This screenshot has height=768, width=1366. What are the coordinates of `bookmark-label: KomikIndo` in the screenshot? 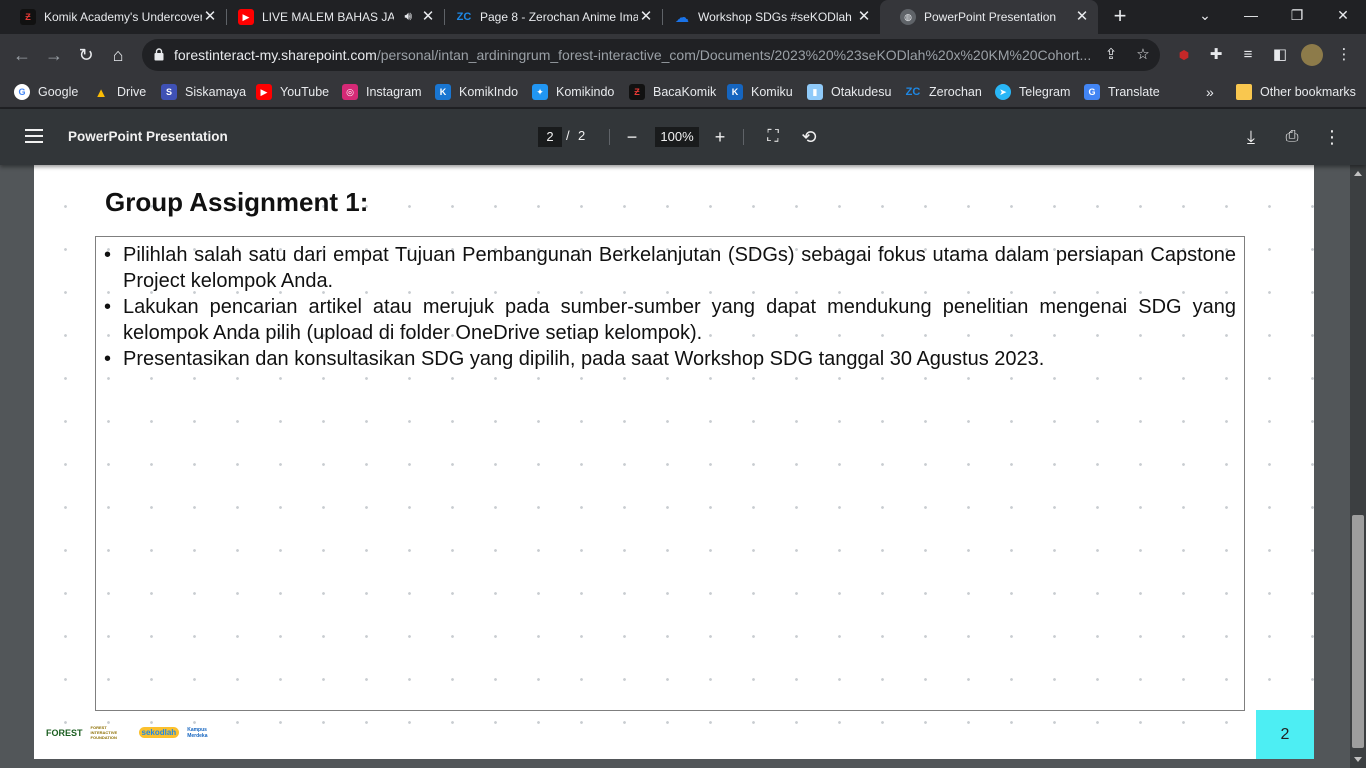 It's located at (489, 92).